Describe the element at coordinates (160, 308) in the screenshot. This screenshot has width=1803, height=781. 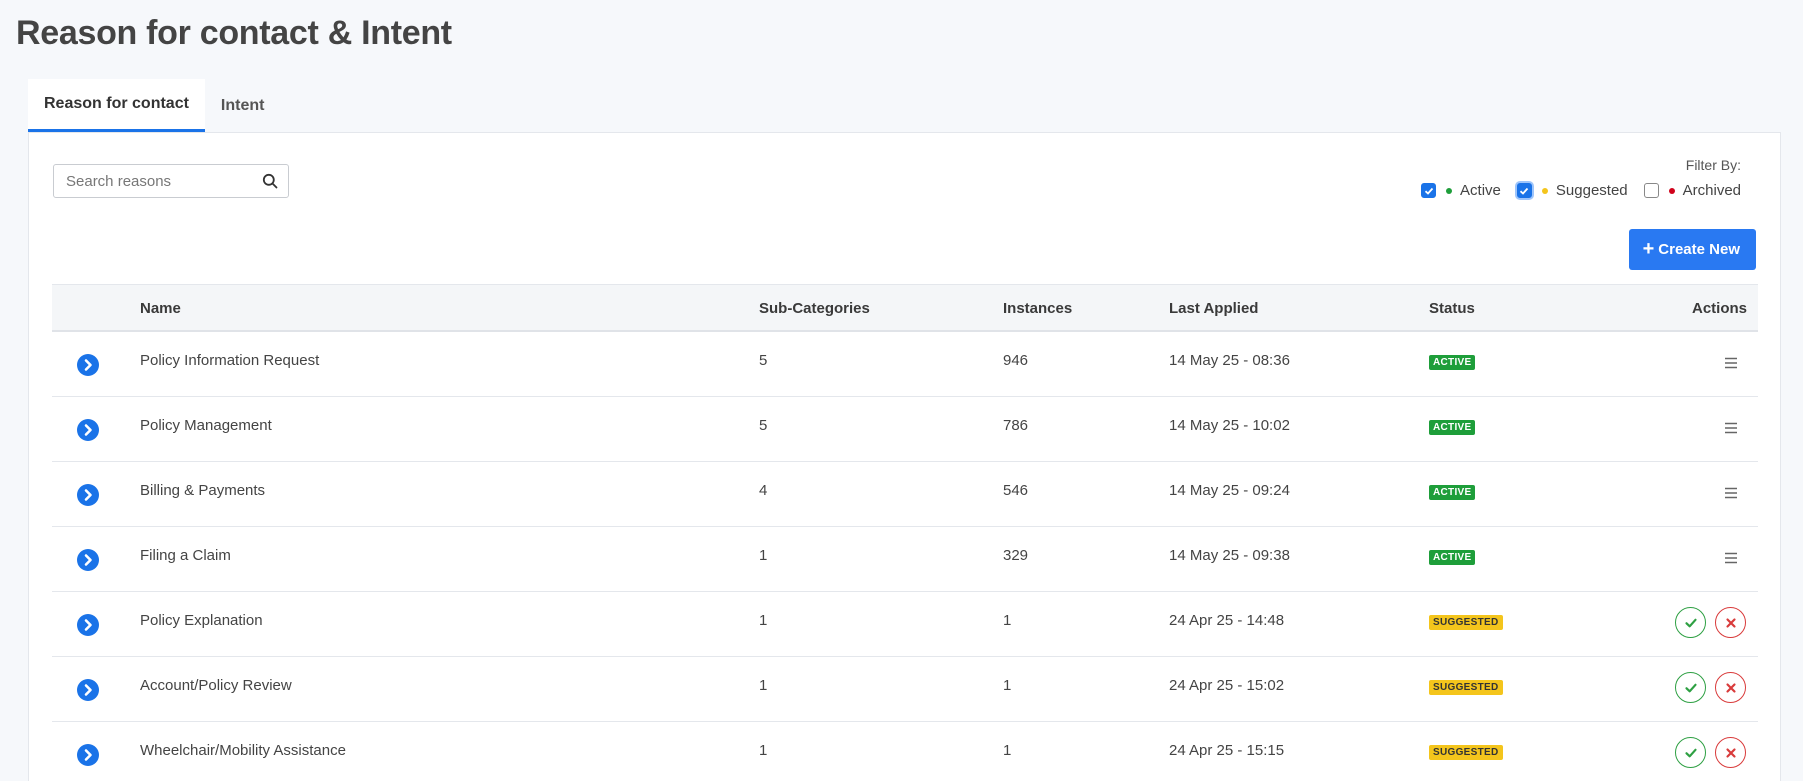
I see `column-header-name: Name` at that location.